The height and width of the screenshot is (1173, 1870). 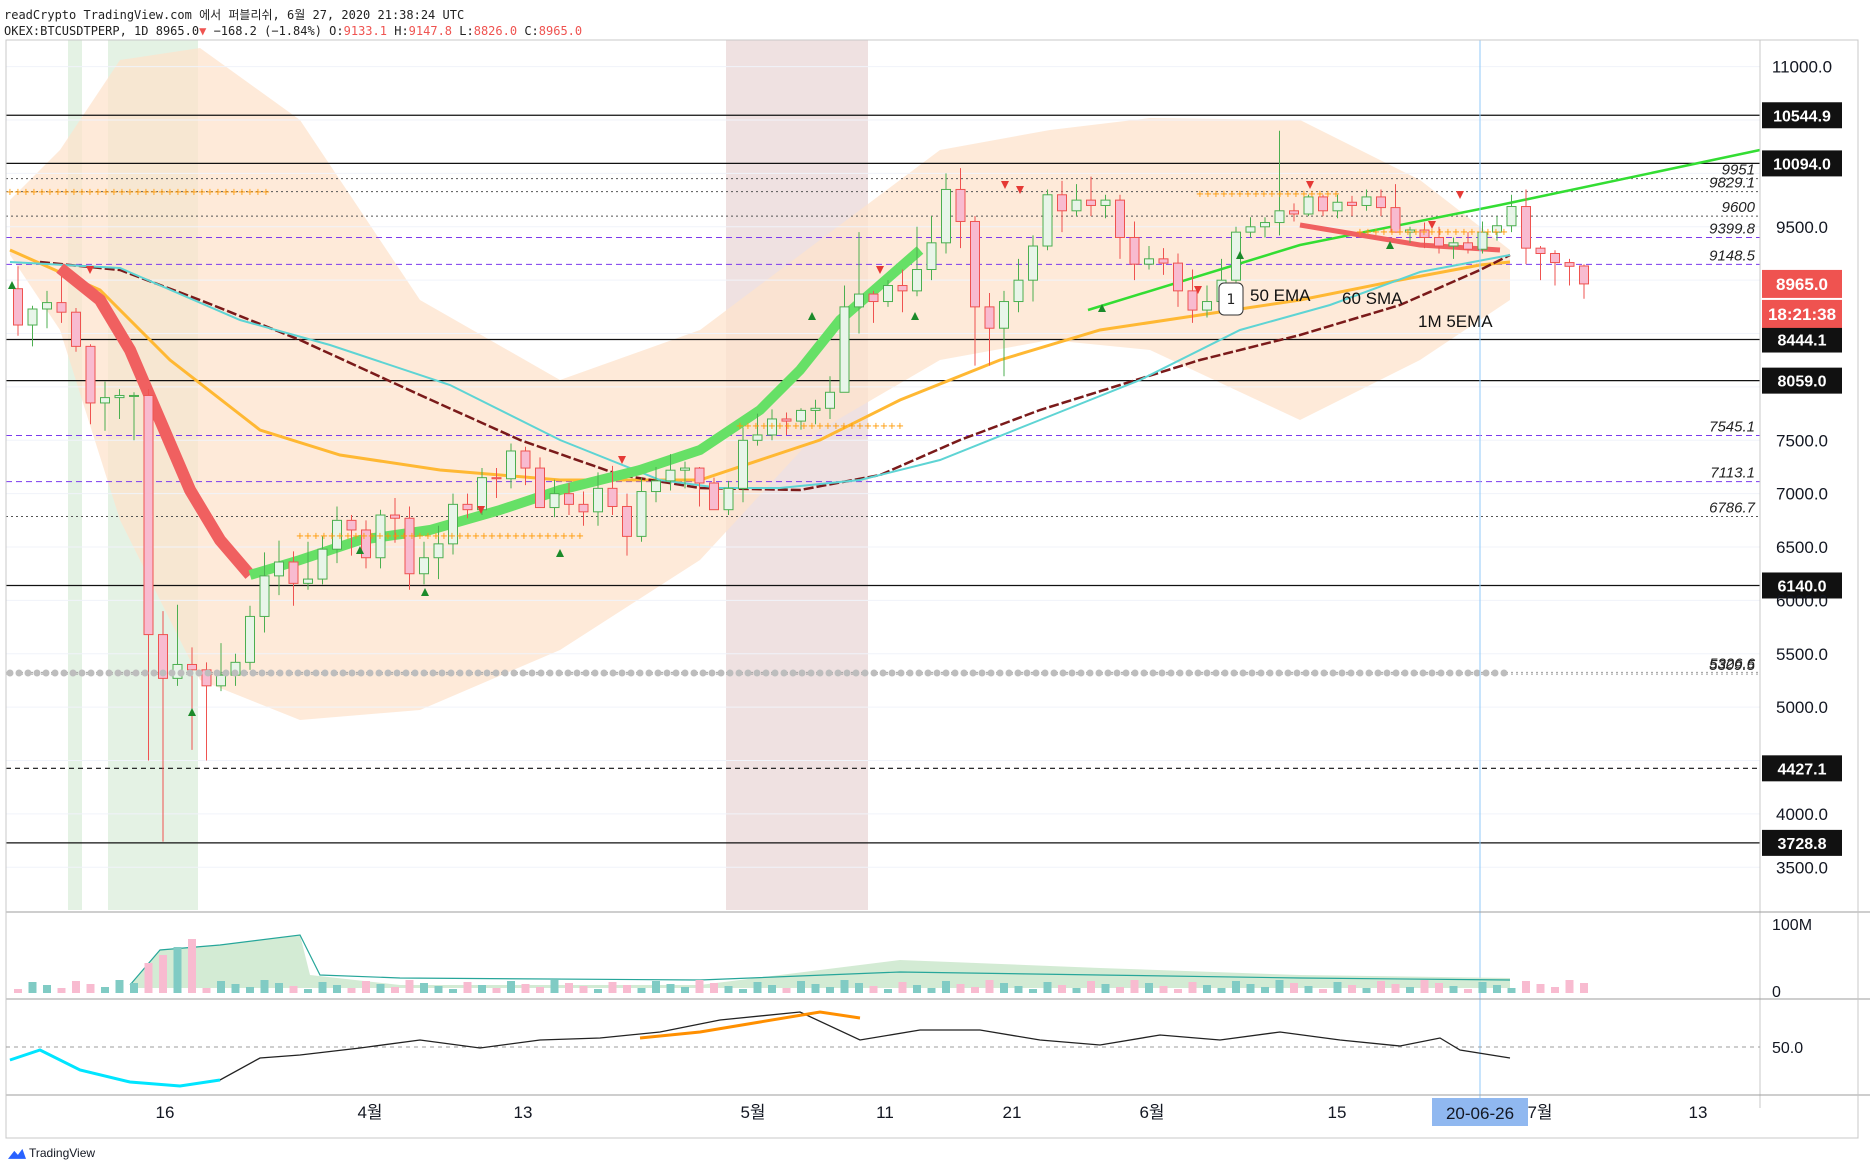 I want to click on label-50-ema: 50 EMA, so click(x=1280, y=295).